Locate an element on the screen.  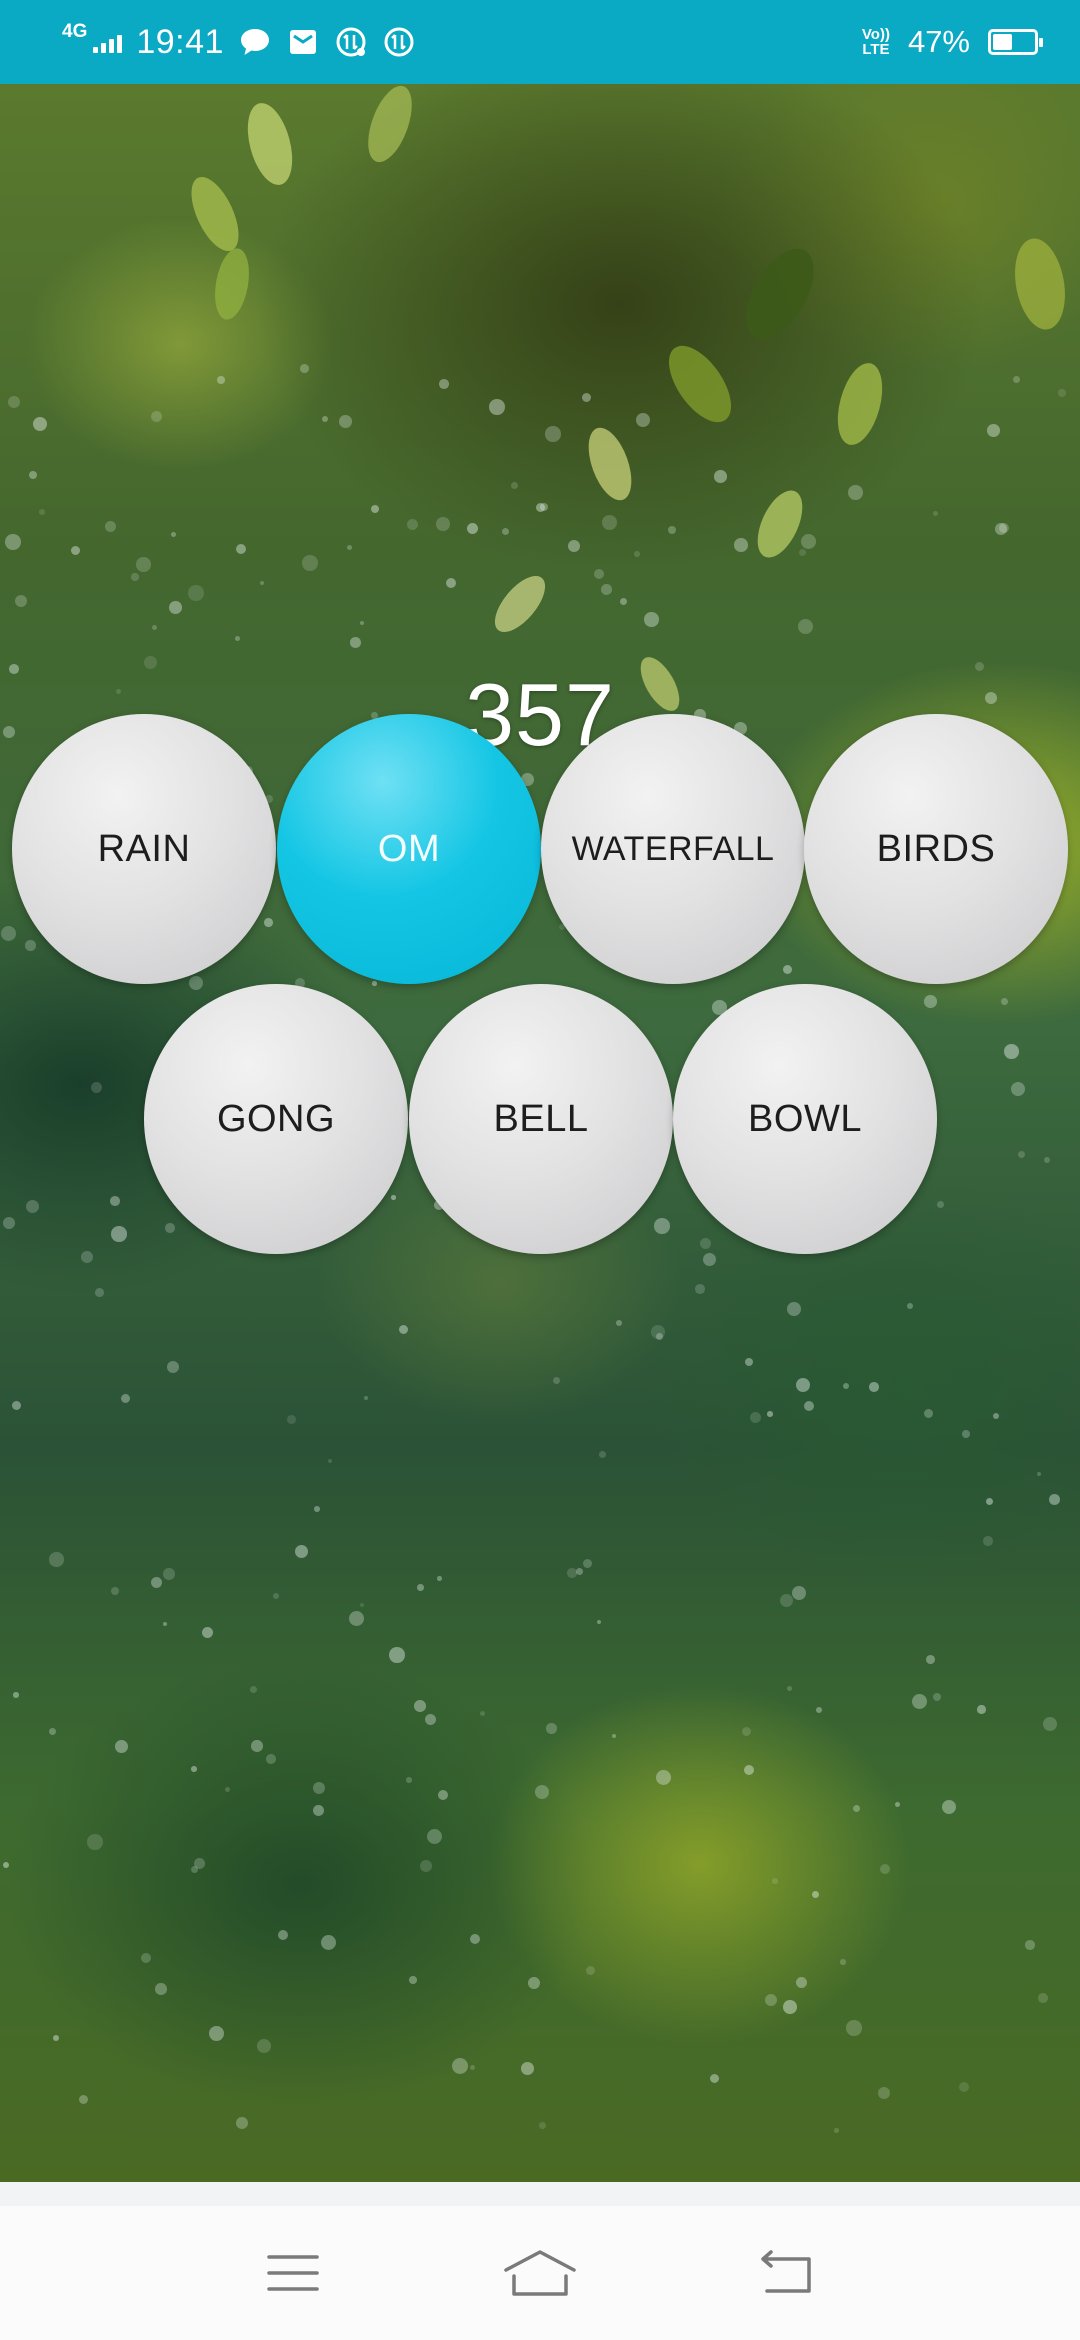
sound-button-label: BELL is located at coordinates (541, 1118).